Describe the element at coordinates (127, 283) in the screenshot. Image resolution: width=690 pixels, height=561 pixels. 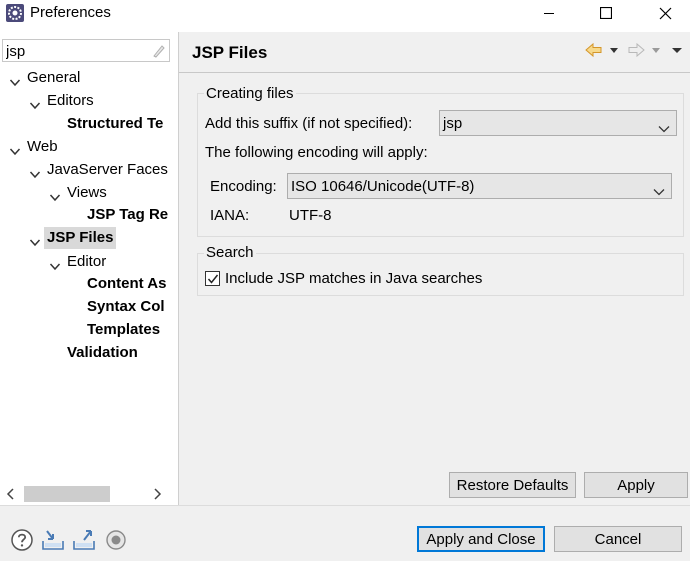
I see `tree-item-label: Content As` at that location.